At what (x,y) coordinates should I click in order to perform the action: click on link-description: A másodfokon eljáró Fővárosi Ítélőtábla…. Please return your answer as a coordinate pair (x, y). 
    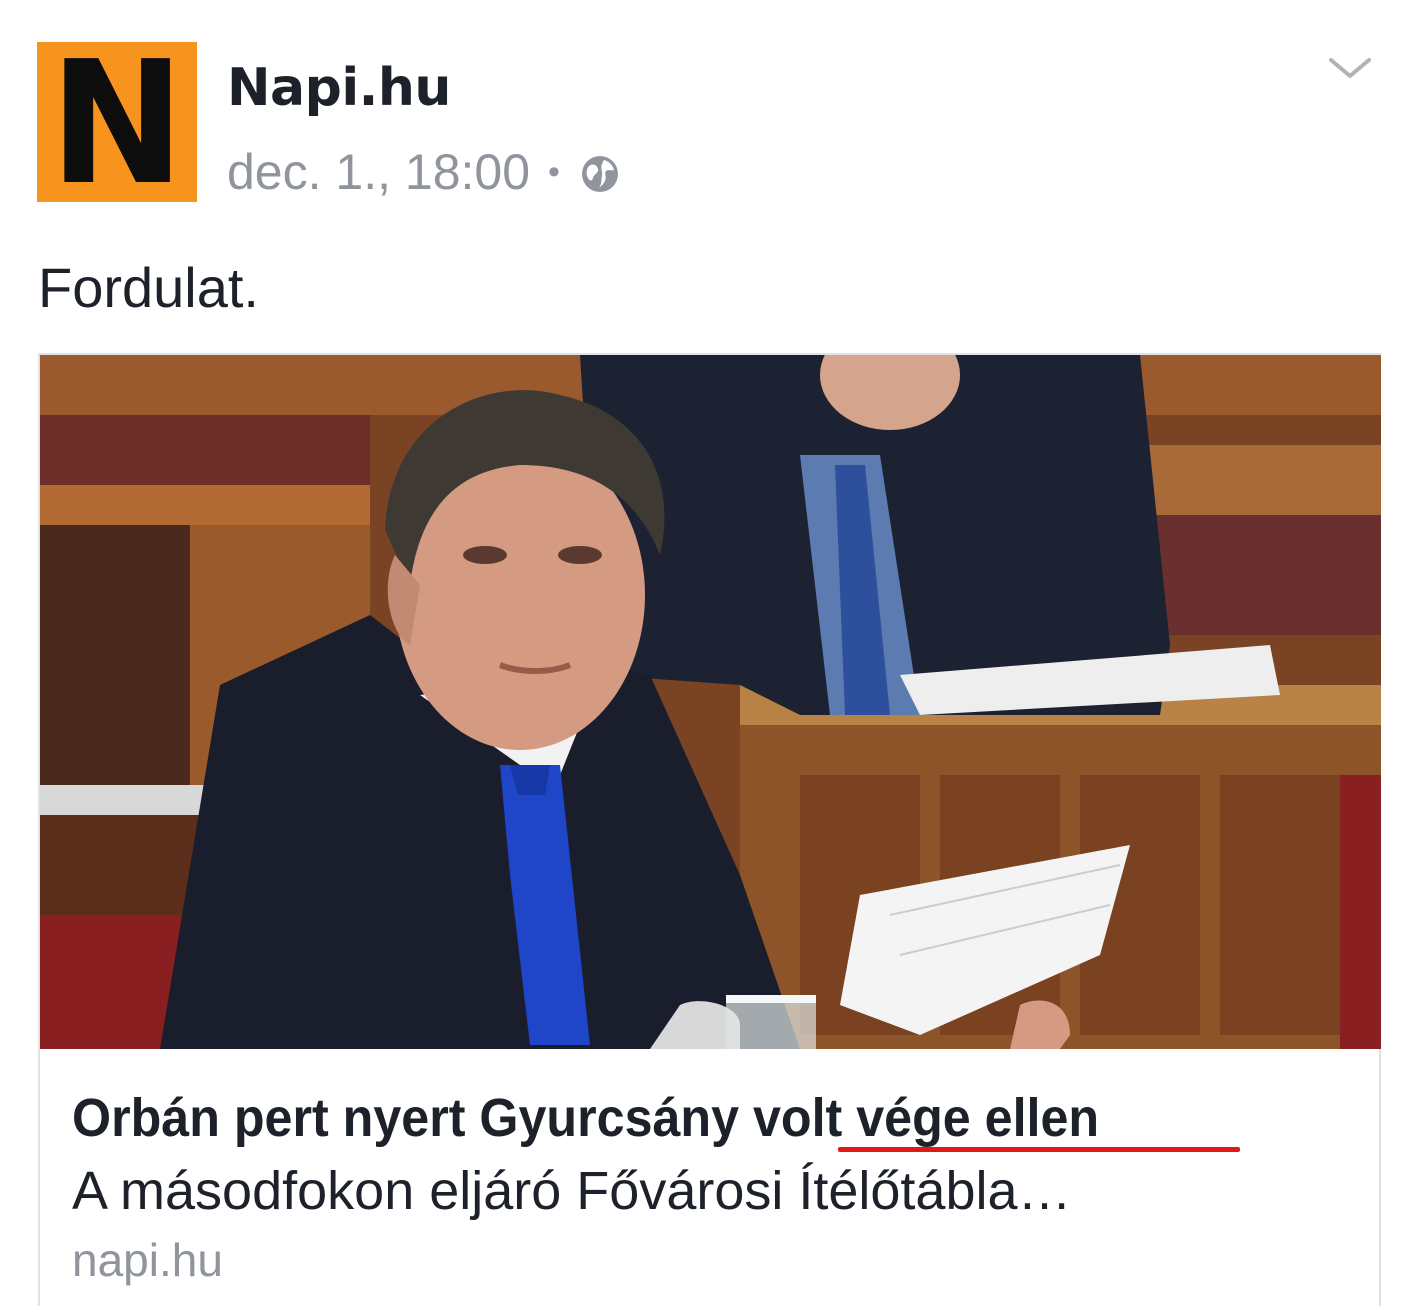
    Looking at the image, I should click on (572, 1191).